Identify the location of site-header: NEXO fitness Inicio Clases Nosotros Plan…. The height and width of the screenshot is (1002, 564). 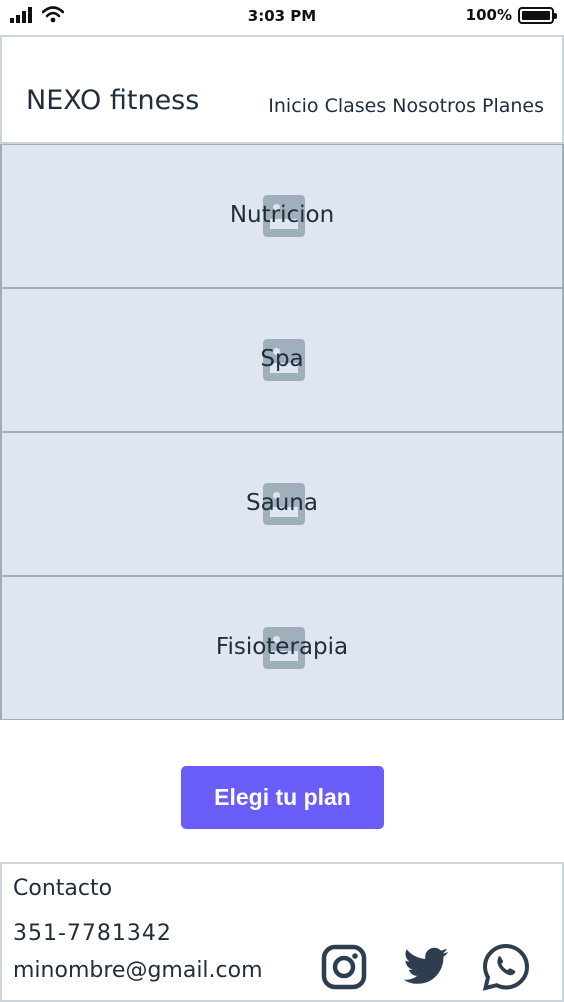
(282, 89).